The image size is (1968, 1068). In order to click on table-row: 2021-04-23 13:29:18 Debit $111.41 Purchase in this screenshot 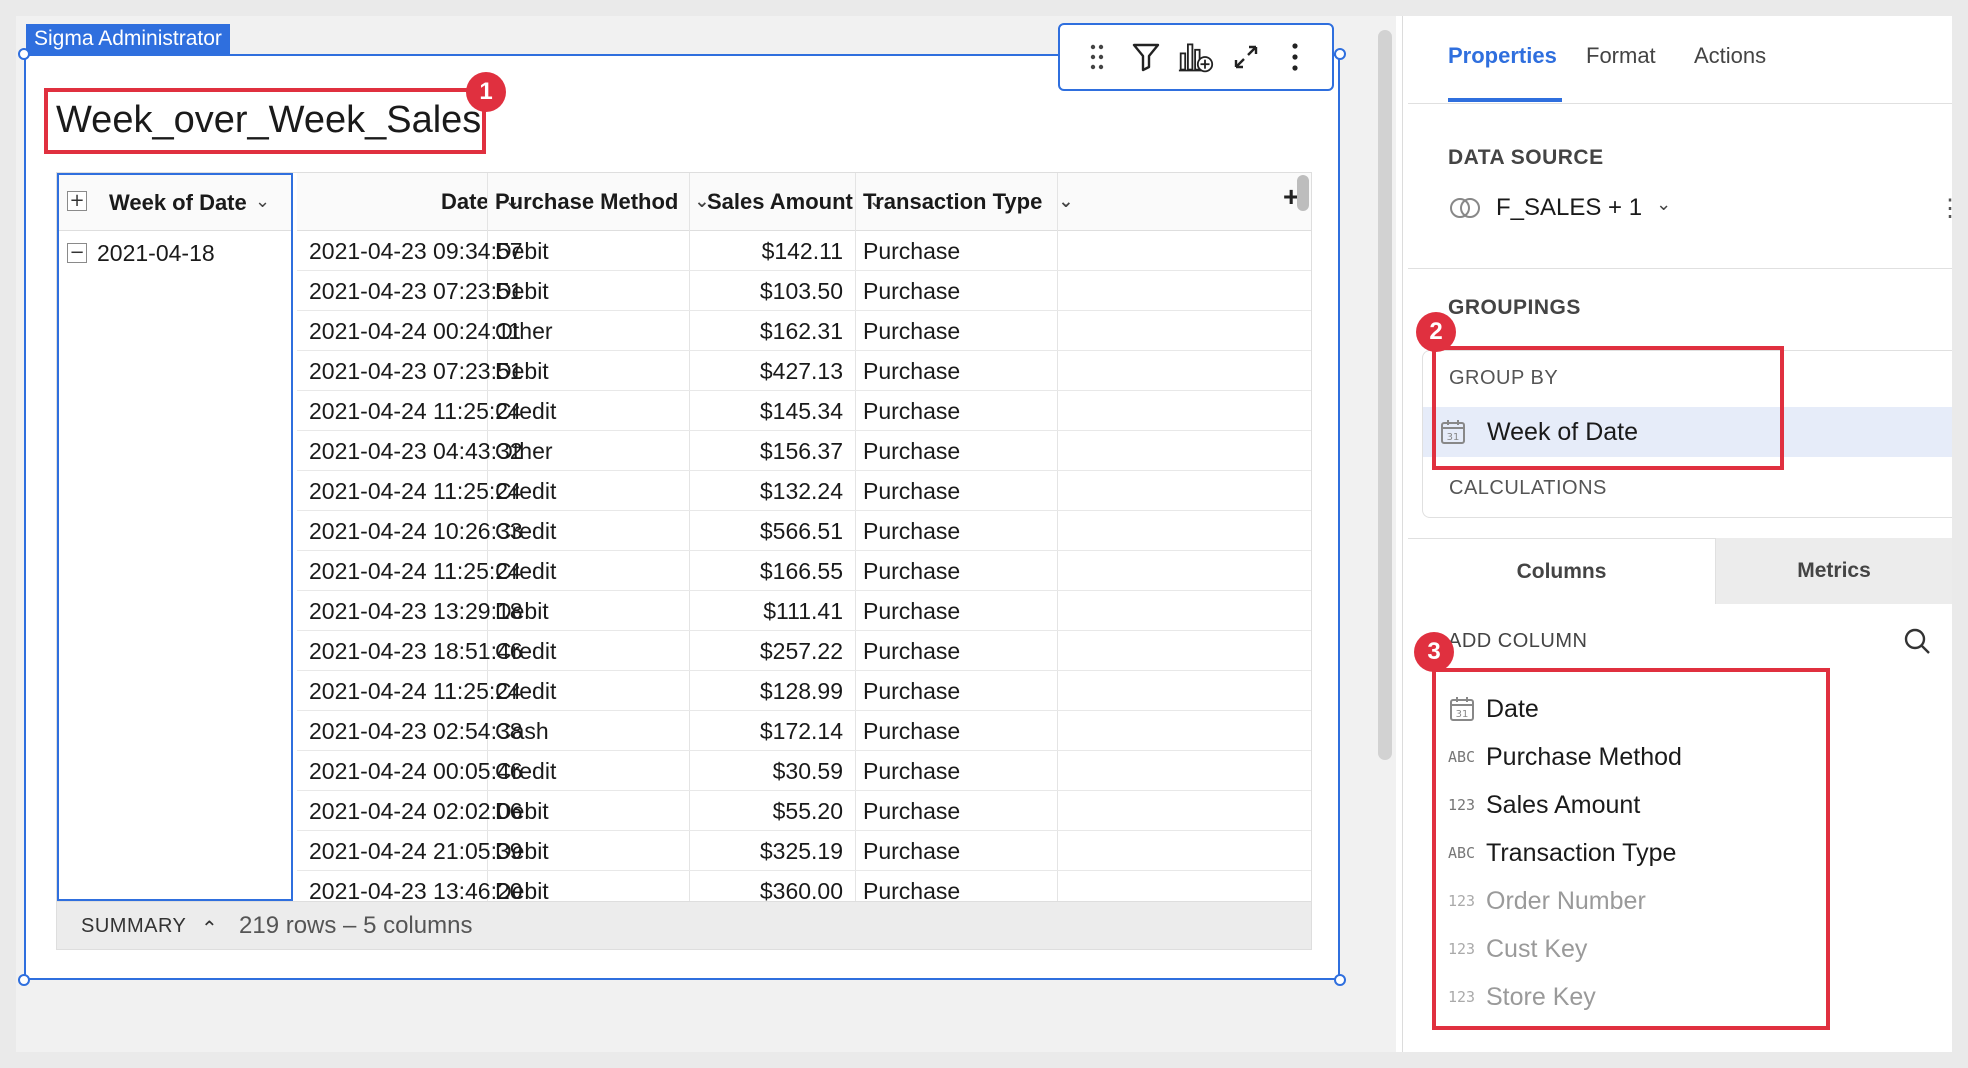, I will do `click(804, 611)`.